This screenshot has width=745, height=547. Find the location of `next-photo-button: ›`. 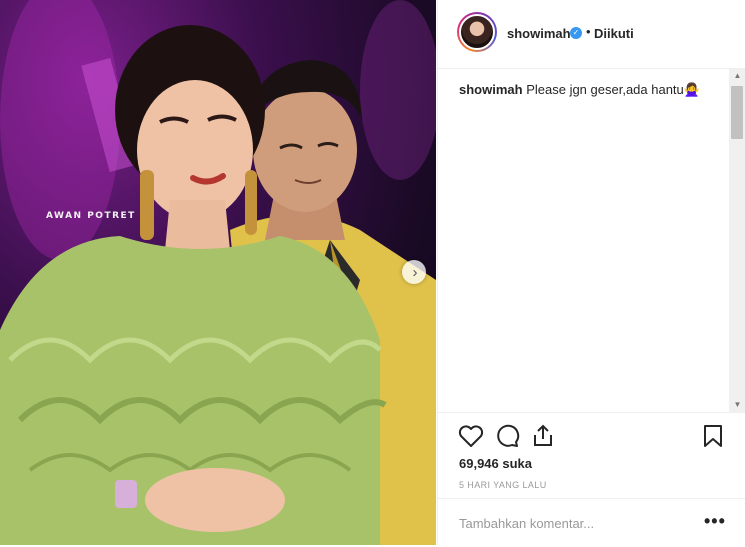

next-photo-button: › is located at coordinates (414, 272).